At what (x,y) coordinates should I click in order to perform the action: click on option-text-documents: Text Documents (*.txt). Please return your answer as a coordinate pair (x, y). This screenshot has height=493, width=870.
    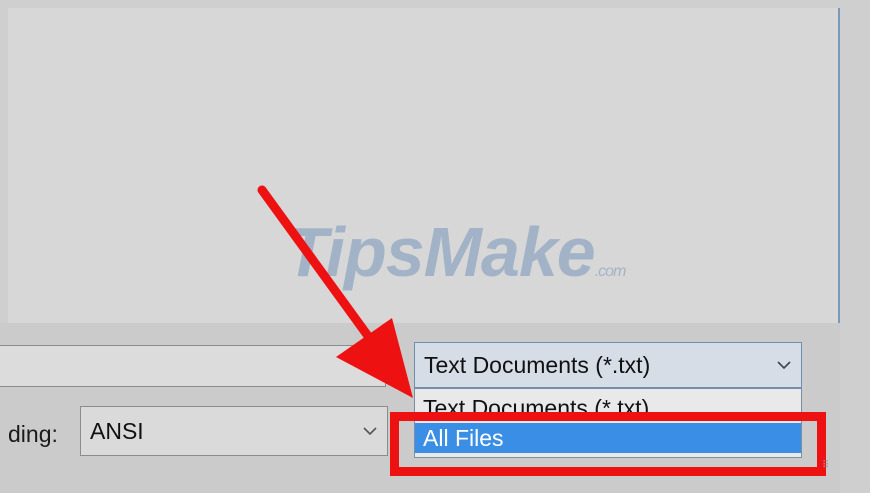
    Looking at the image, I should click on (608, 404).